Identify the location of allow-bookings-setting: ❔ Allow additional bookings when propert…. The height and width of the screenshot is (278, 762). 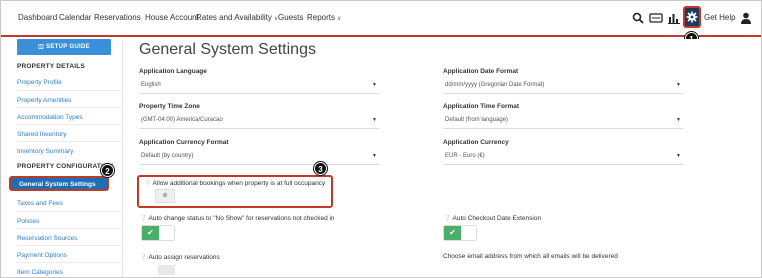
(235, 191).